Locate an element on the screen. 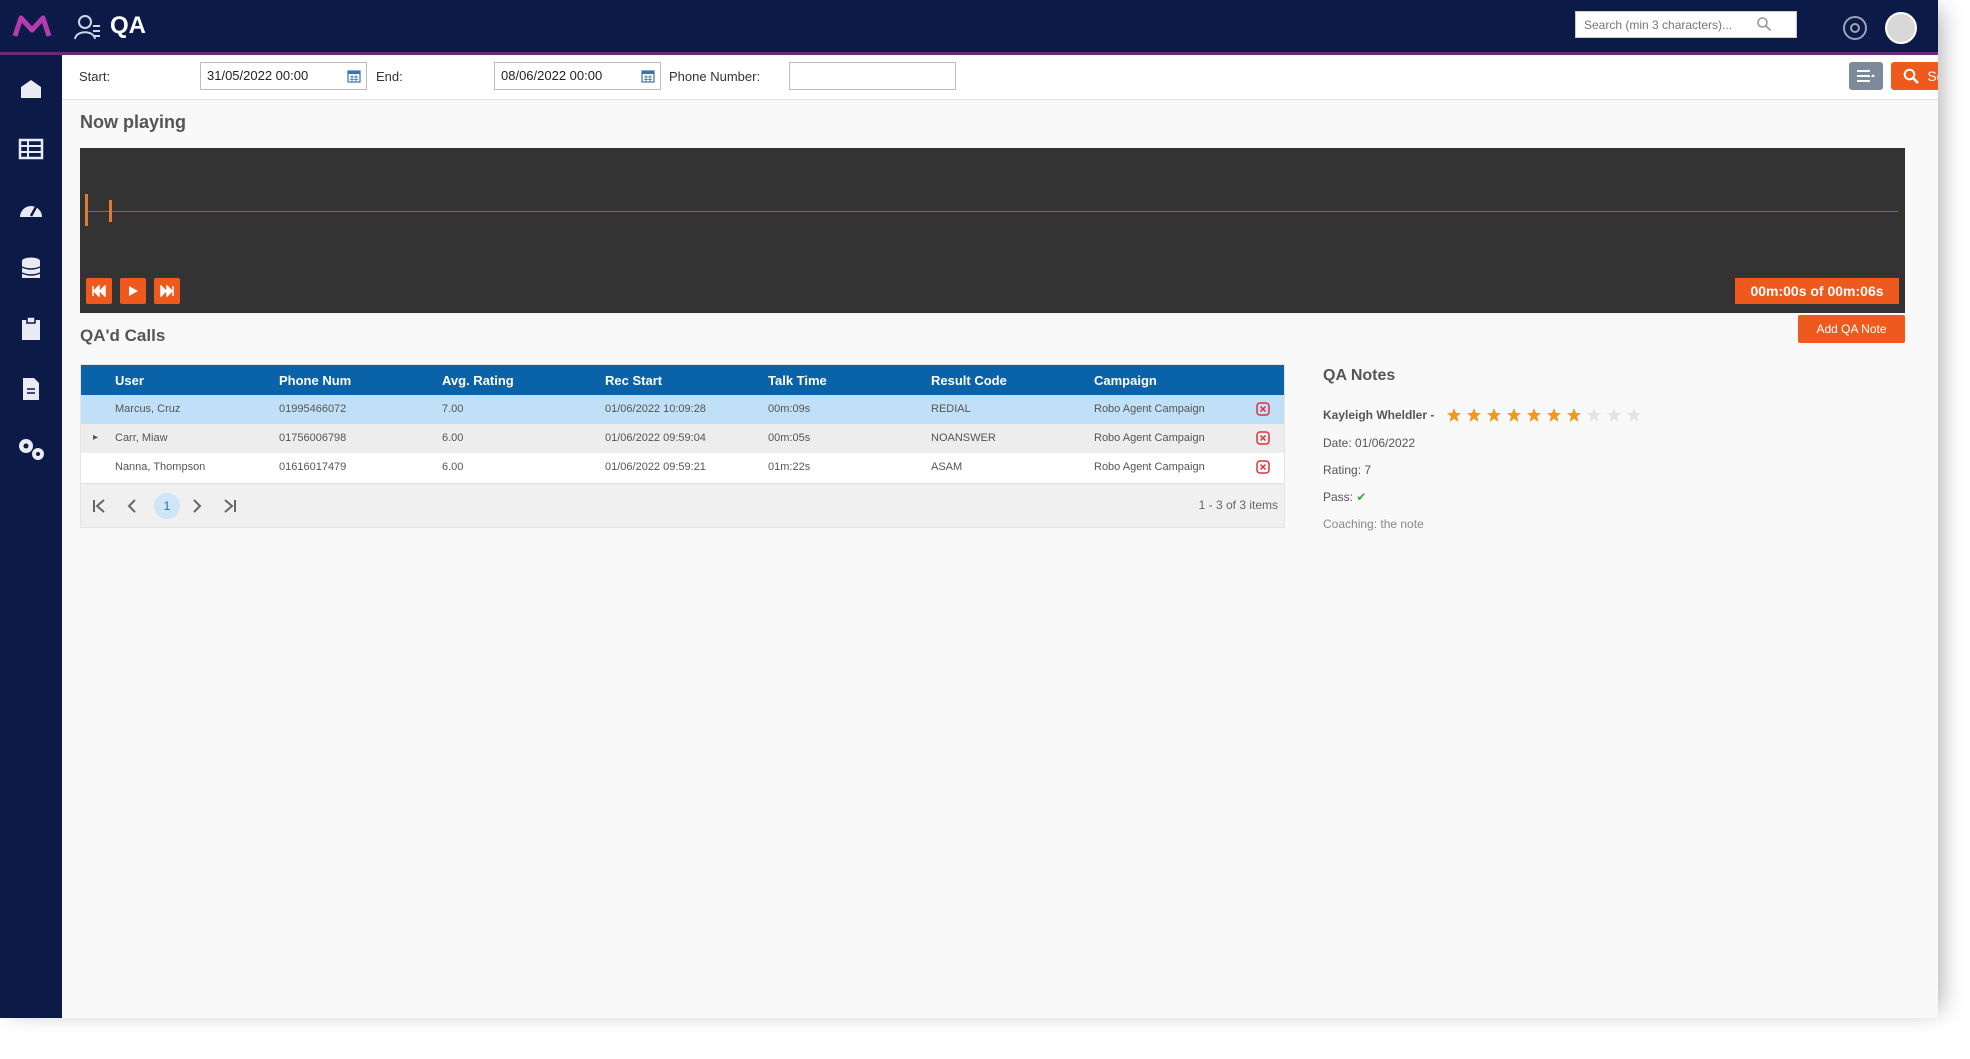 This screenshot has width=1970, height=1059. qa-calls-title: QA'd Calls is located at coordinates (123, 335).